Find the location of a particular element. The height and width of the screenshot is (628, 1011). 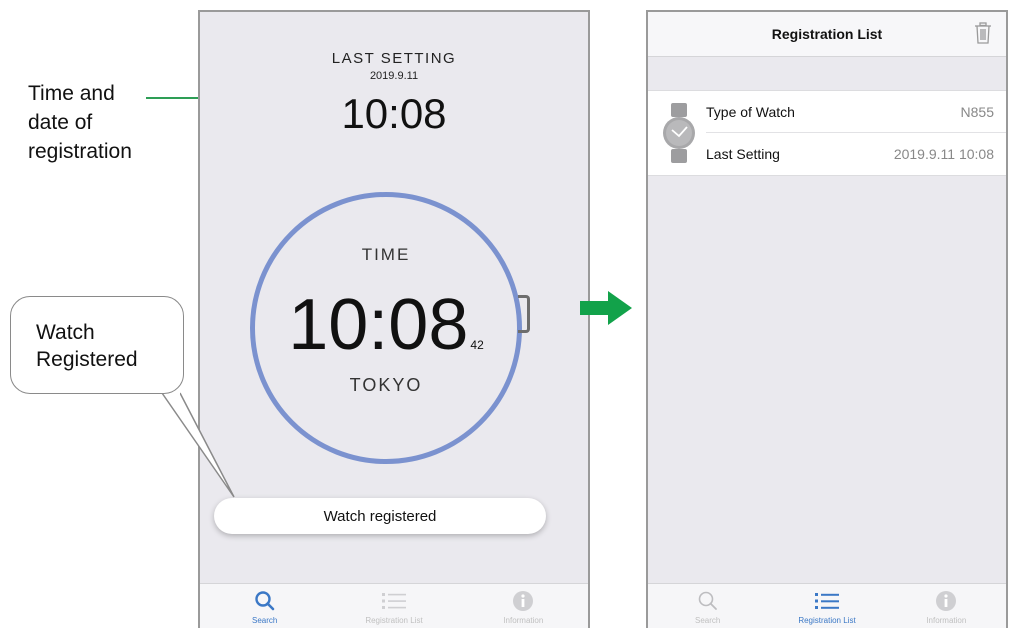

last-setting-time: 10:08 is located at coordinates (394, 113).